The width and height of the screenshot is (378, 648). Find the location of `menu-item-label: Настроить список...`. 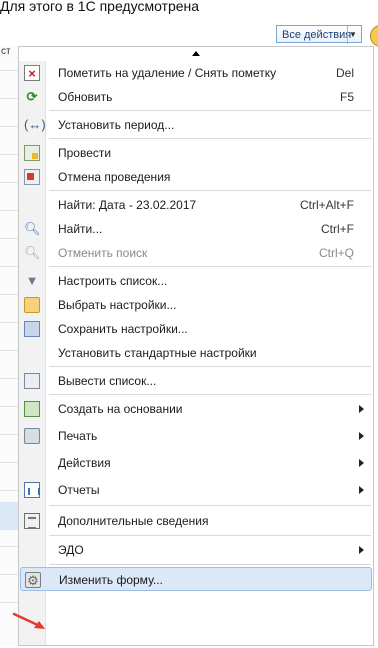

menu-item-label: Настроить список... is located at coordinates (113, 281).